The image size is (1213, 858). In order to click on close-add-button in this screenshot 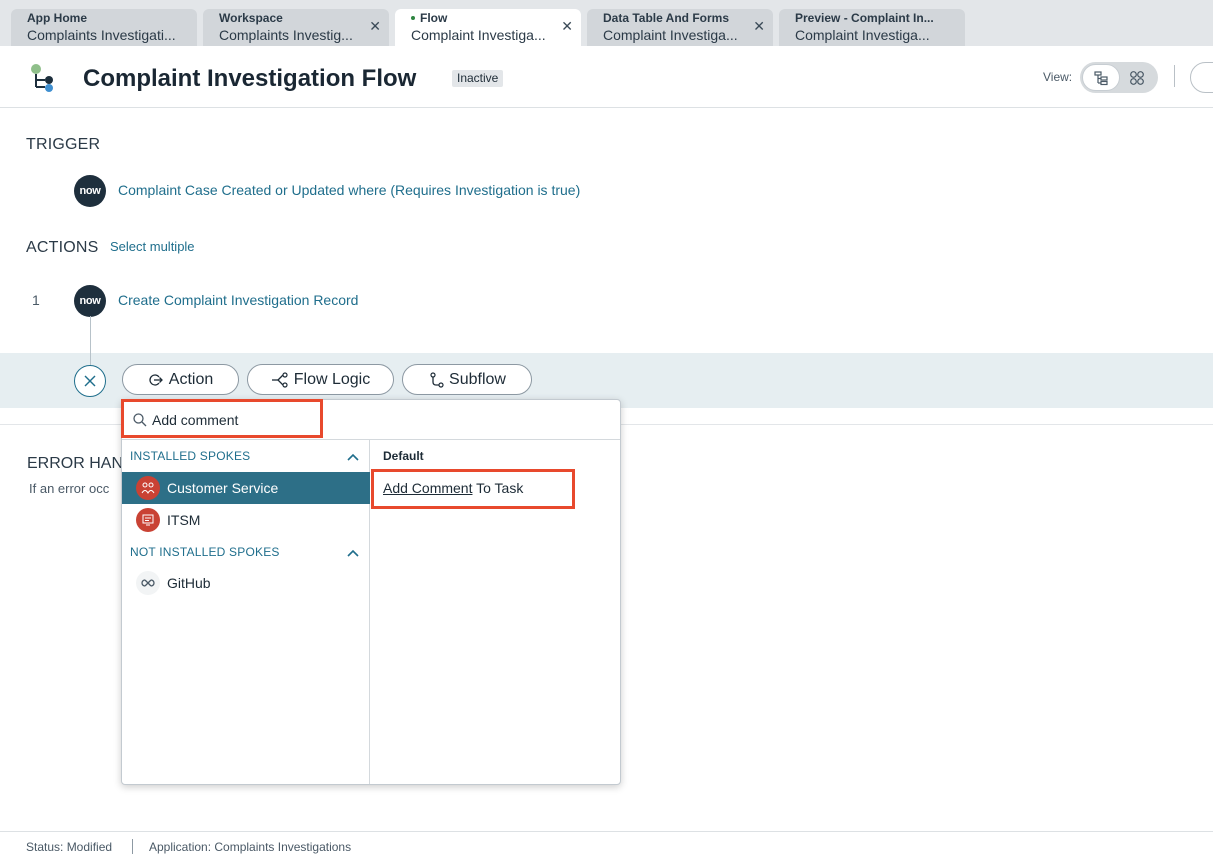, I will do `click(90, 381)`.